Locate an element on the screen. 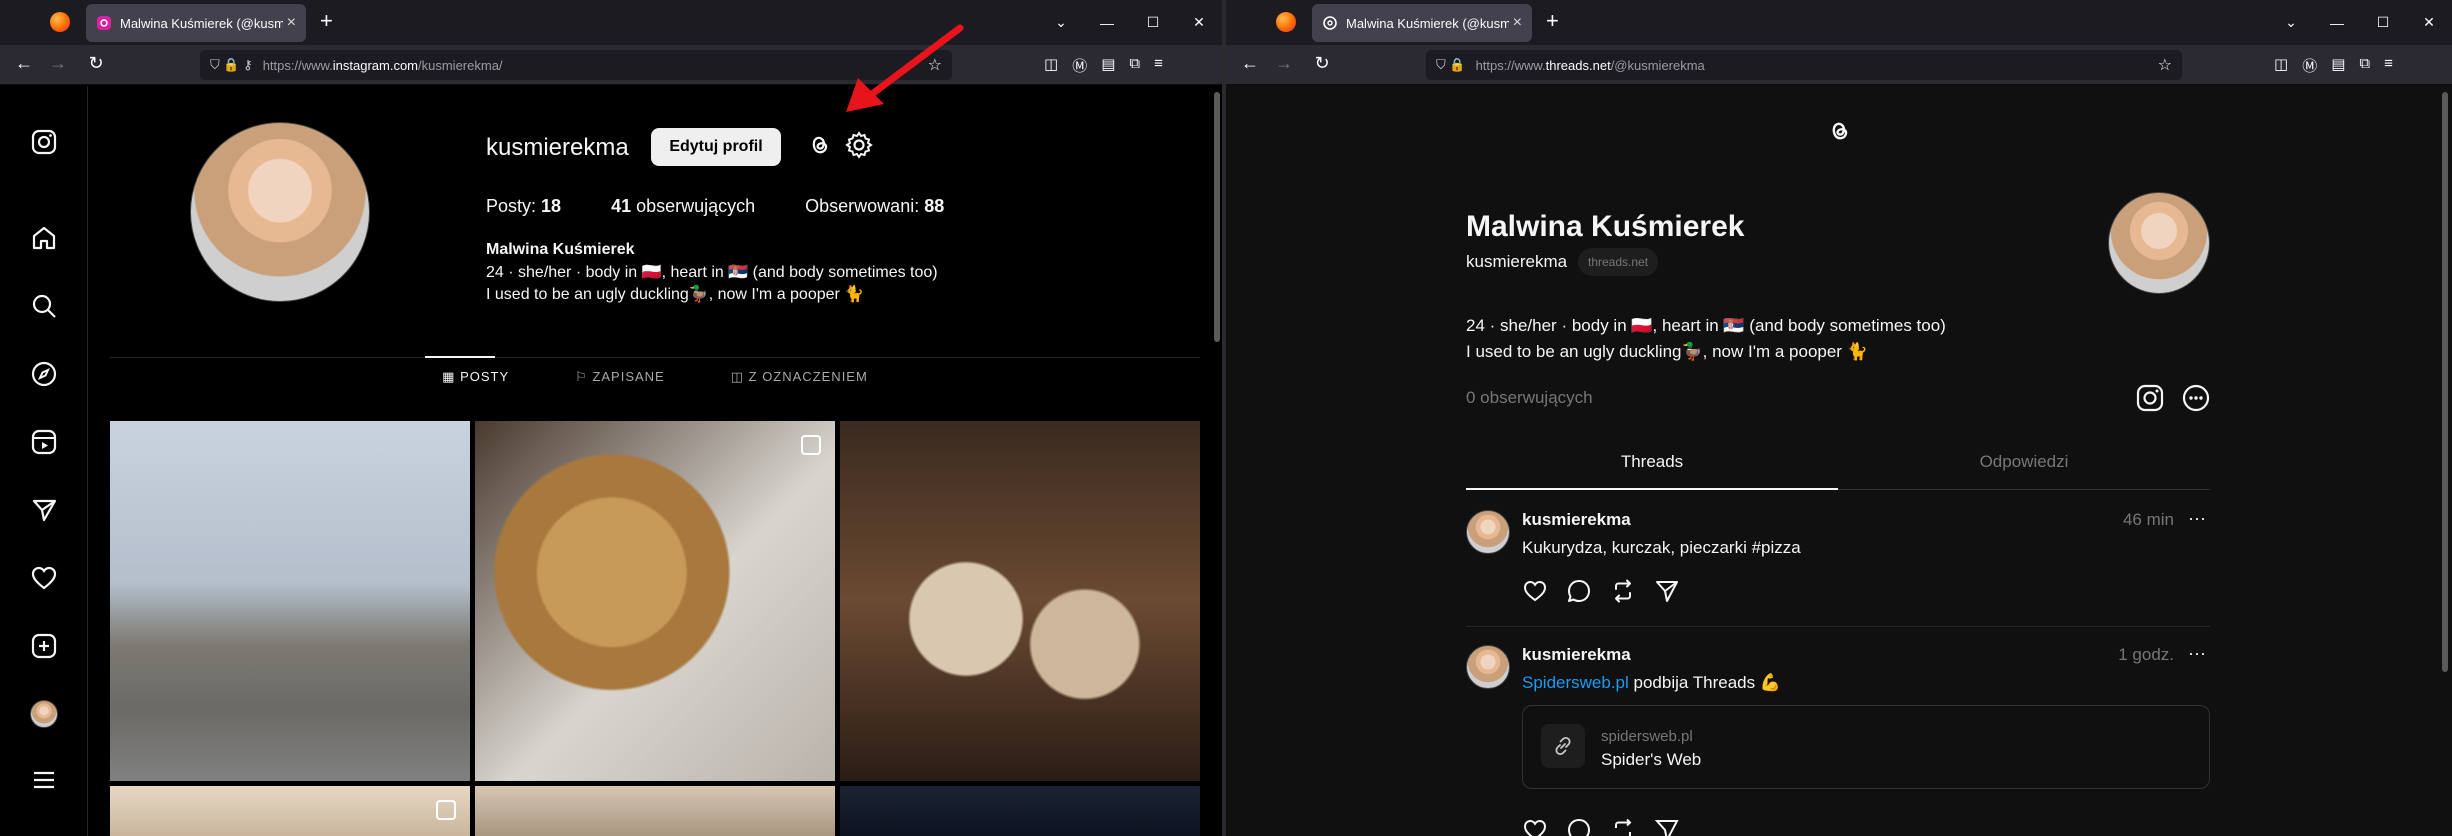 This screenshot has height=836, width=2452. tab-instagram: Malwina Kuśmierek (@kusmierekma) × is located at coordinates (196, 23).